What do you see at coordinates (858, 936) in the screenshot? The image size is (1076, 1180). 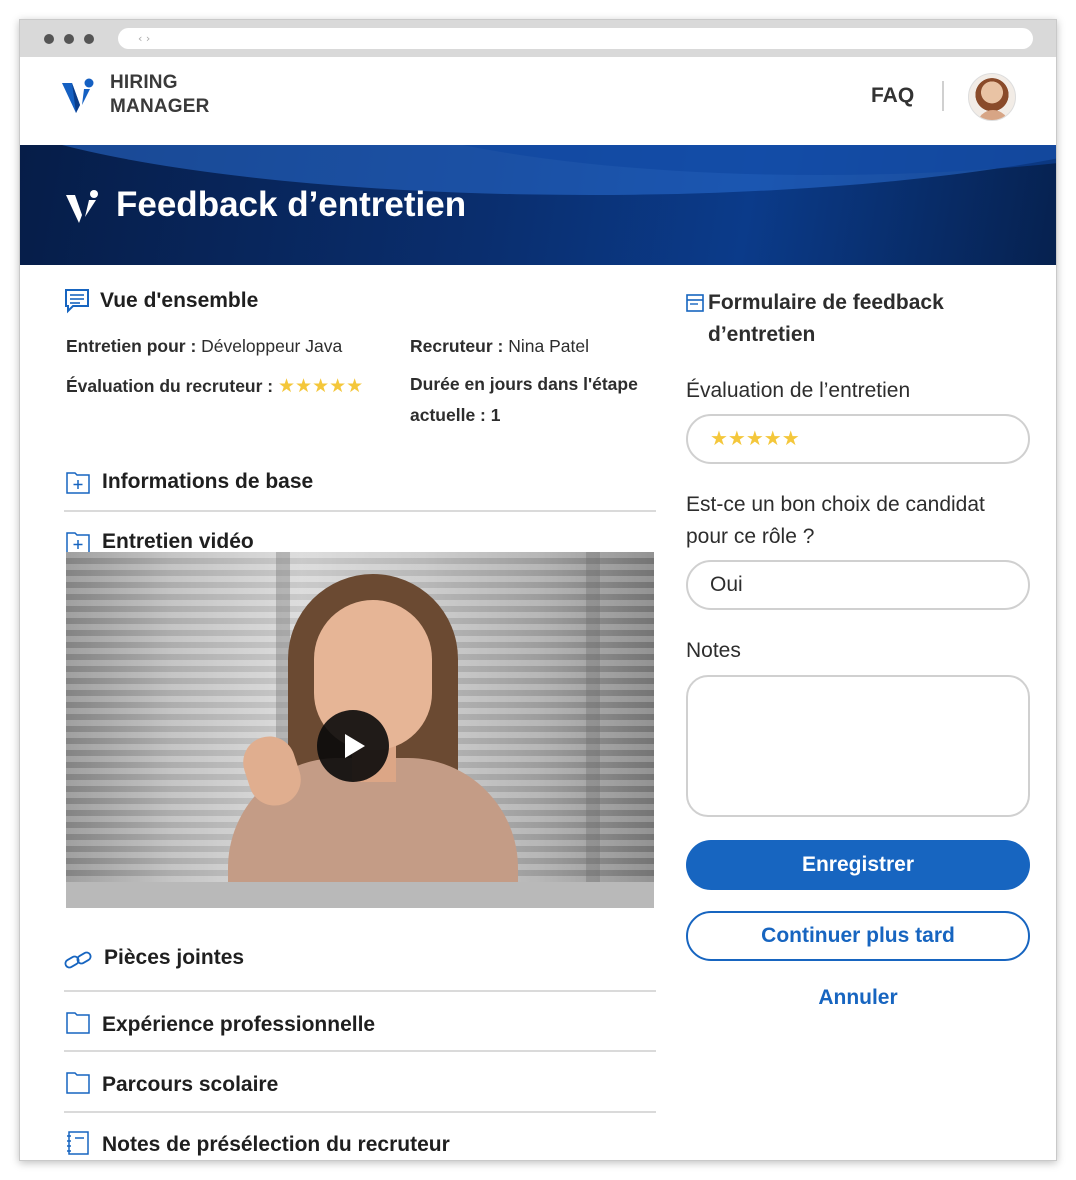 I see `continue-later-button: Continuer plus tard` at bounding box center [858, 936].